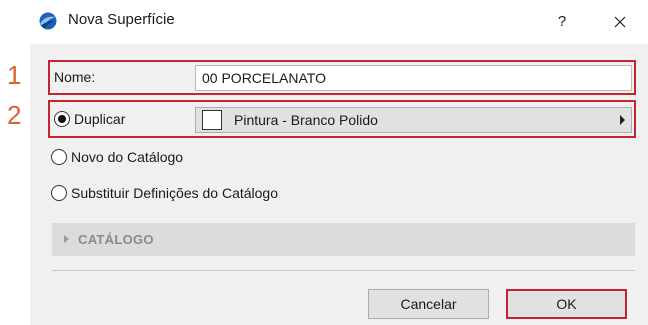  Describe the element at coordinates (343, 270) in the screenshot. I see `divider` at that location.